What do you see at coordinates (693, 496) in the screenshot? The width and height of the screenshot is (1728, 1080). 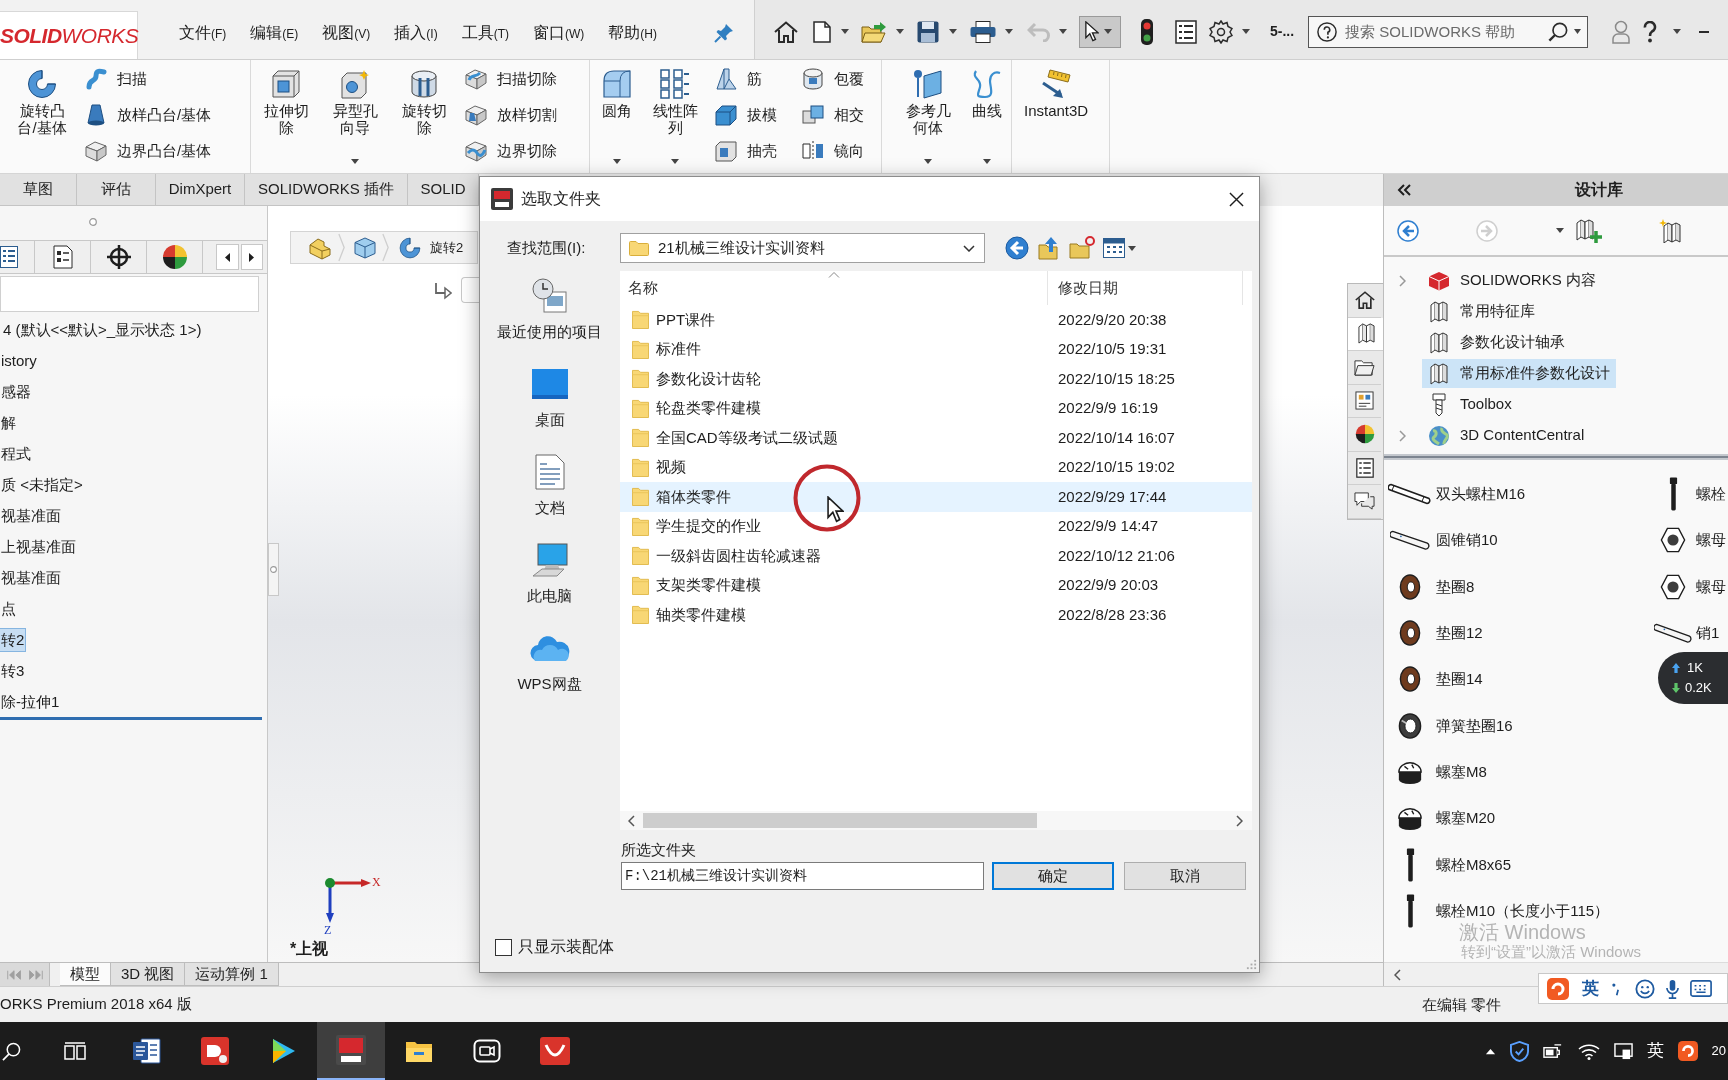 I see `file-name: 箱体类零件` at bounding box center [693, 496].